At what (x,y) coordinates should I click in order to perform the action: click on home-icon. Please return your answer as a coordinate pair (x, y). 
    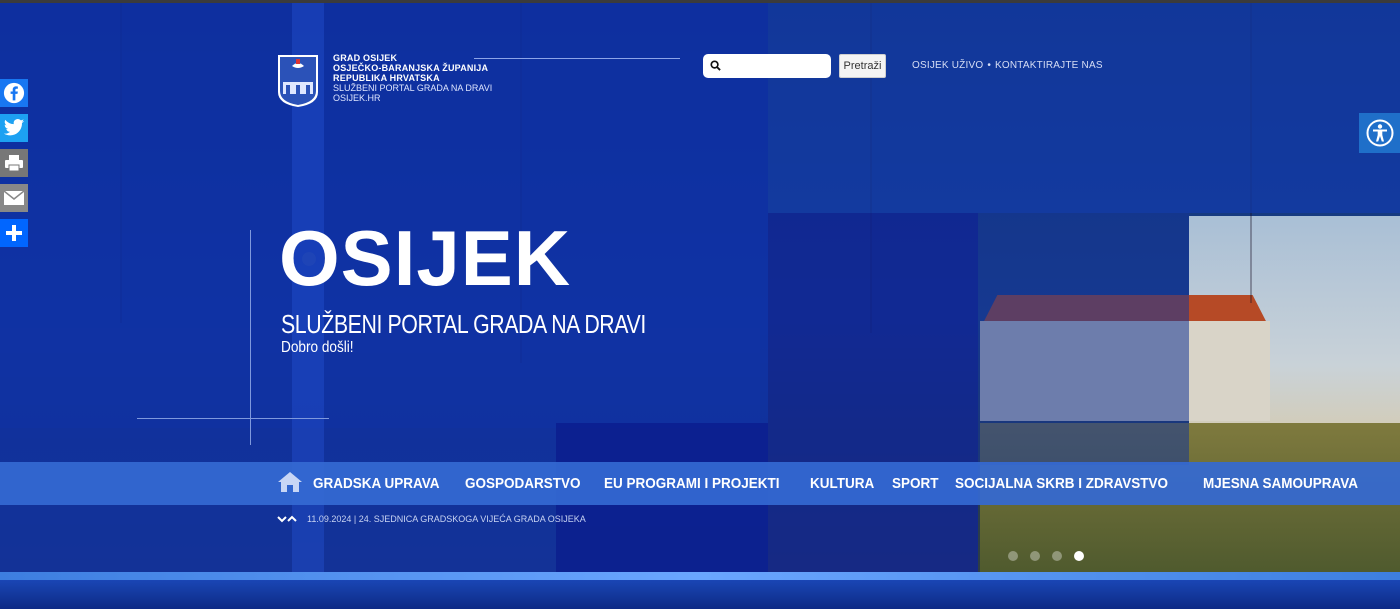
    Looking at the image, I should click on (290, 482).